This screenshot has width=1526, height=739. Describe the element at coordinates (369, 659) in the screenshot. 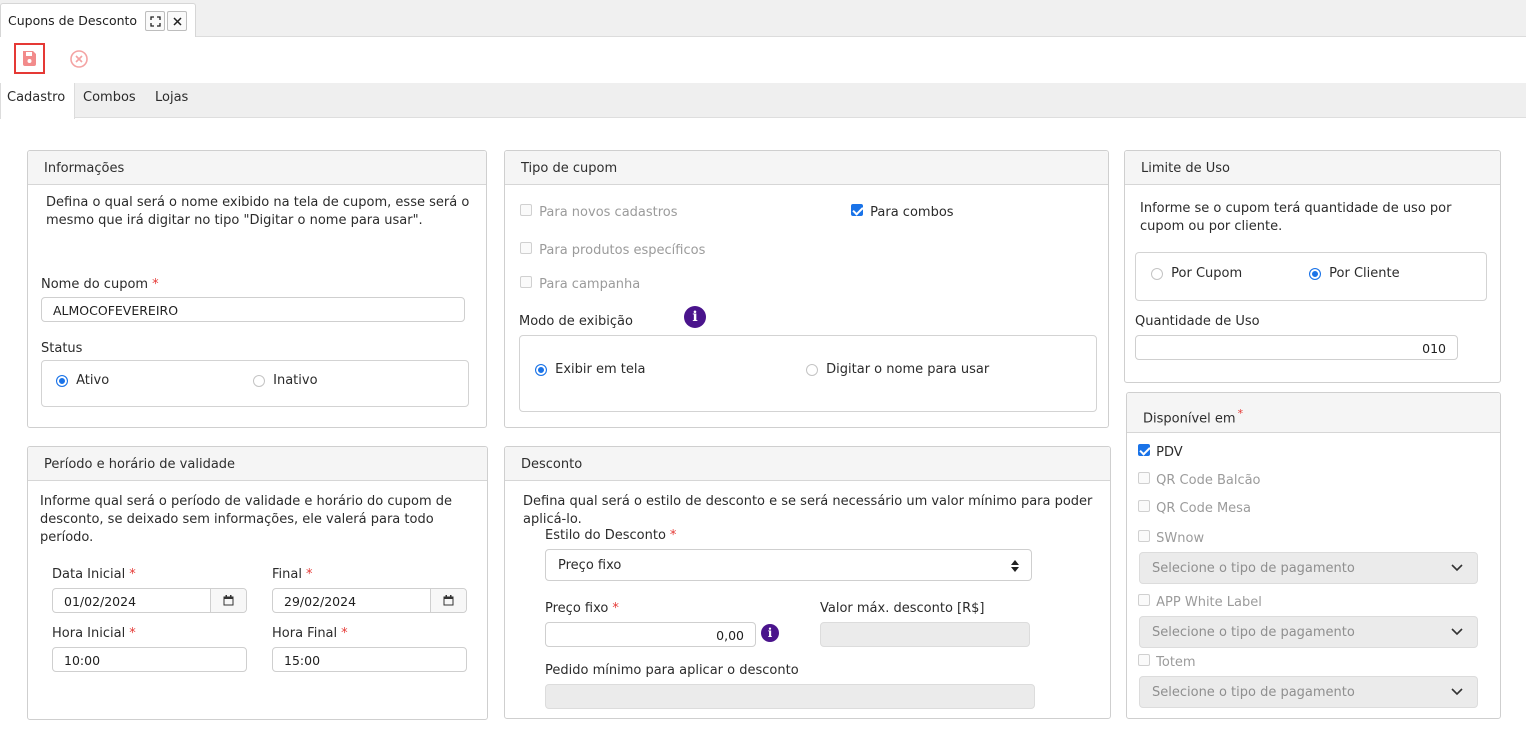

I see `hora-final-input: 15:00` at that location.